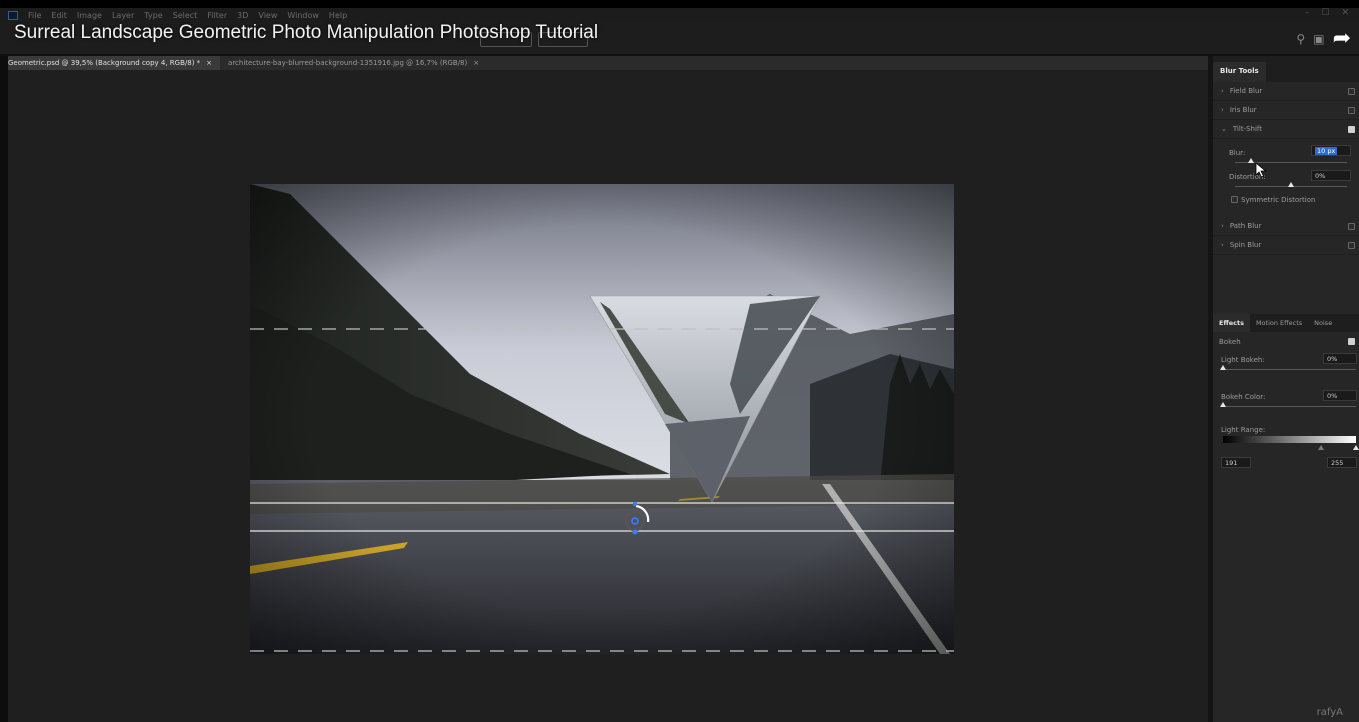 This screenshot has height=722, width=1359. Describe the element at coordinates (1340, 358) in the screenshot. I see `light-bokeh-value-input: 0%` at that location.